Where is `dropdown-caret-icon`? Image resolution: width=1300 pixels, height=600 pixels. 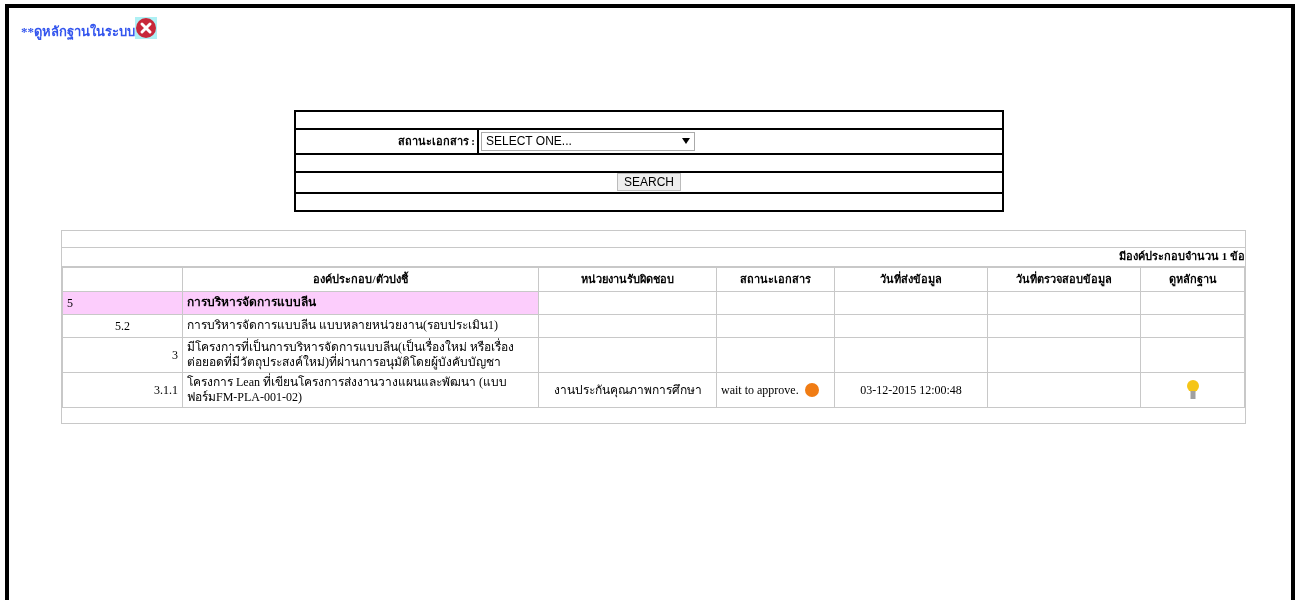
dropdown-caret-icon is located at coordinates (686, 141).